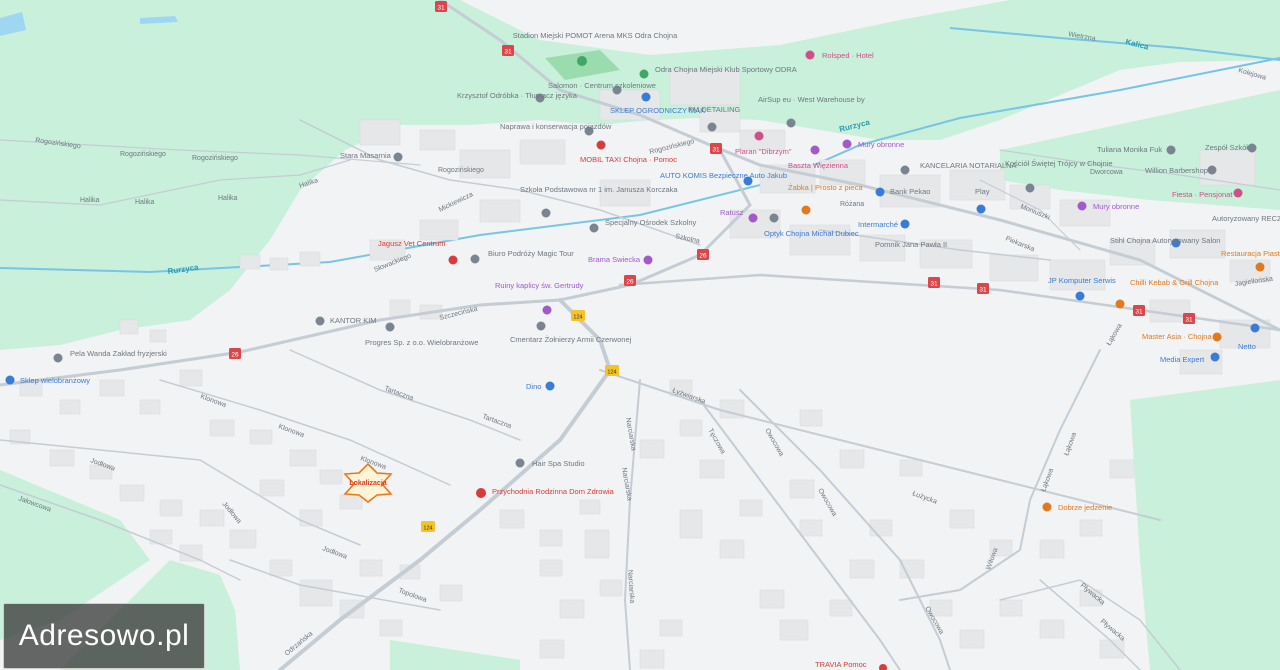 This screenshot has height=670, width=1280. Describe the element at coordinates (651, 222) in the screenshot. I see `svg-text: Specjalny Ośrodek Szkolny` at that location.